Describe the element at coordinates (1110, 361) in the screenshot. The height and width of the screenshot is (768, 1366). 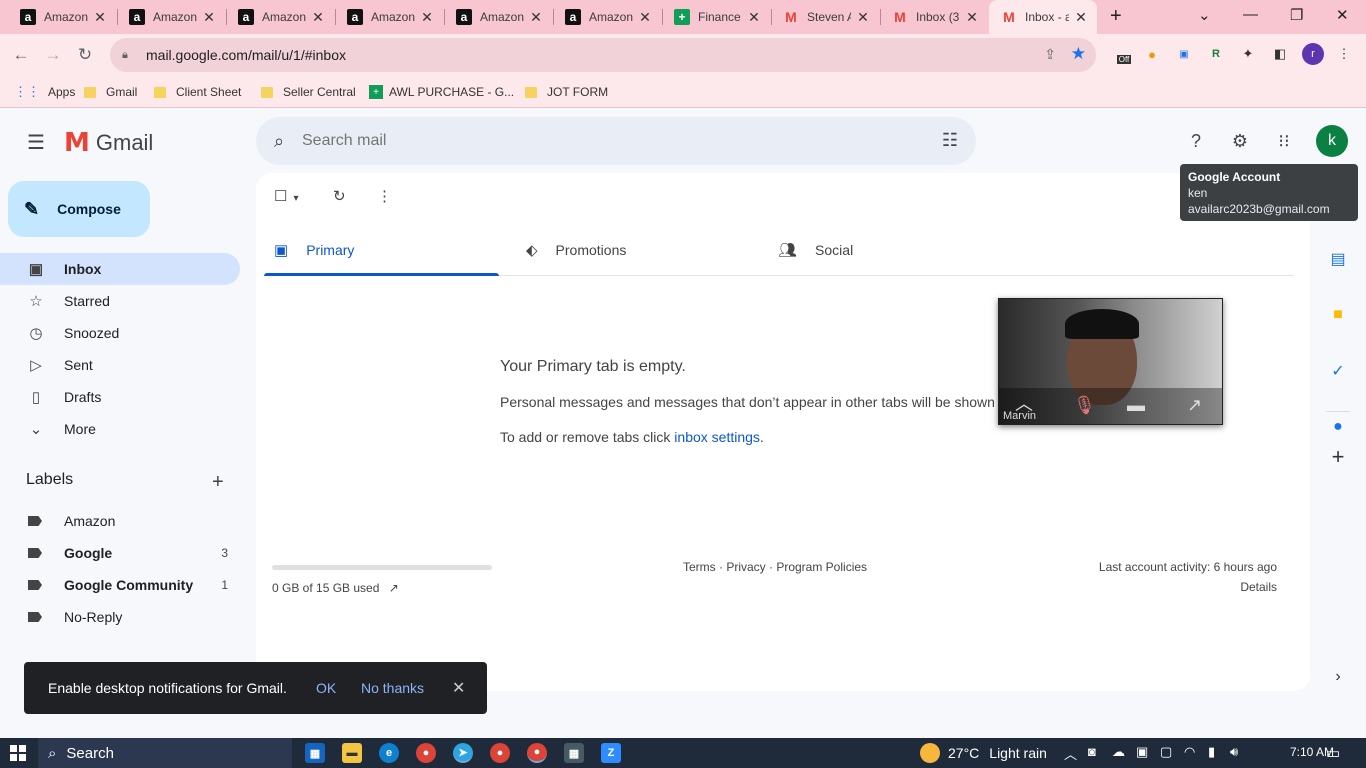
I see `video-call-pip: ︿ 🎙︎ ▬ ↗ Marvin` at that location.